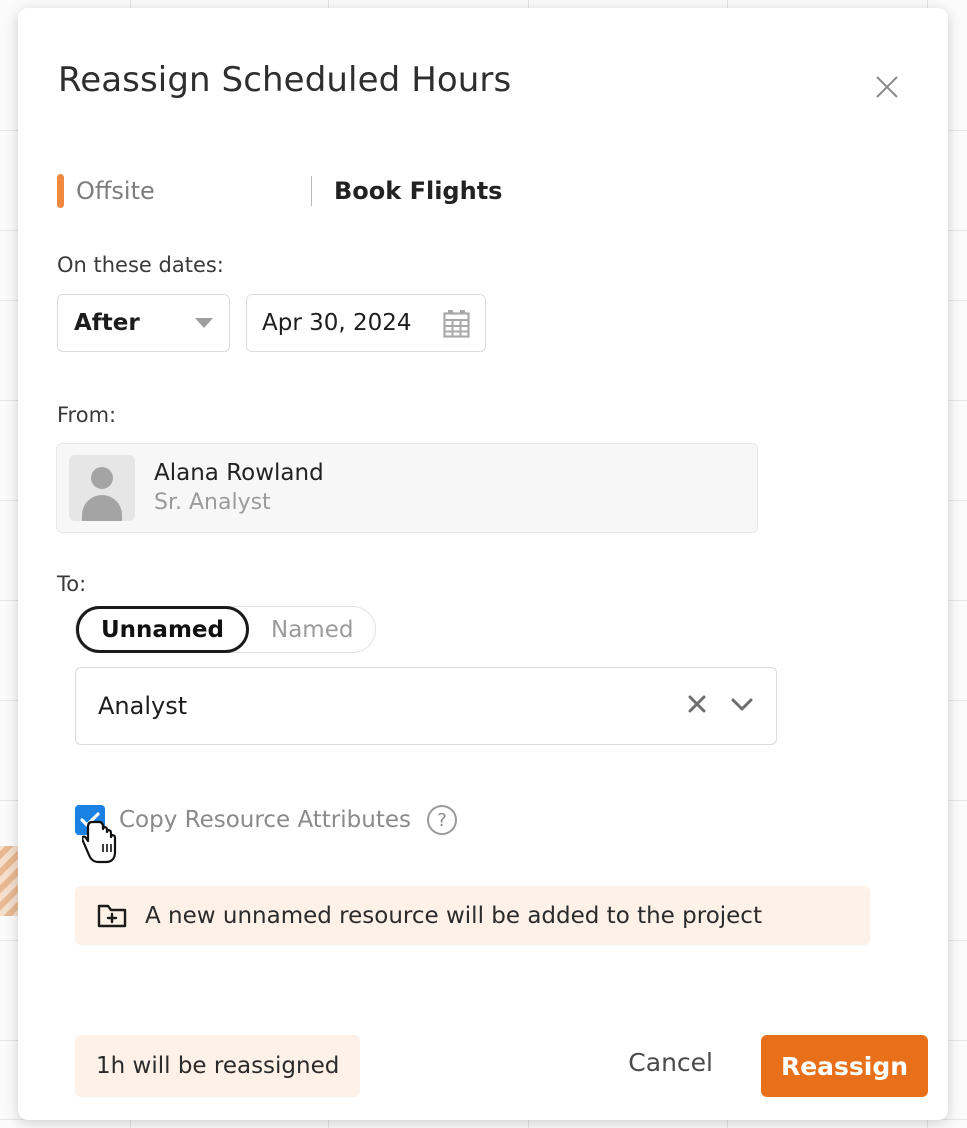 This screenshot has width=967, height=1128. Describe the element at coordinates (312, 629) in the screenshot. I see `toggle-option-named: Named` at that location.